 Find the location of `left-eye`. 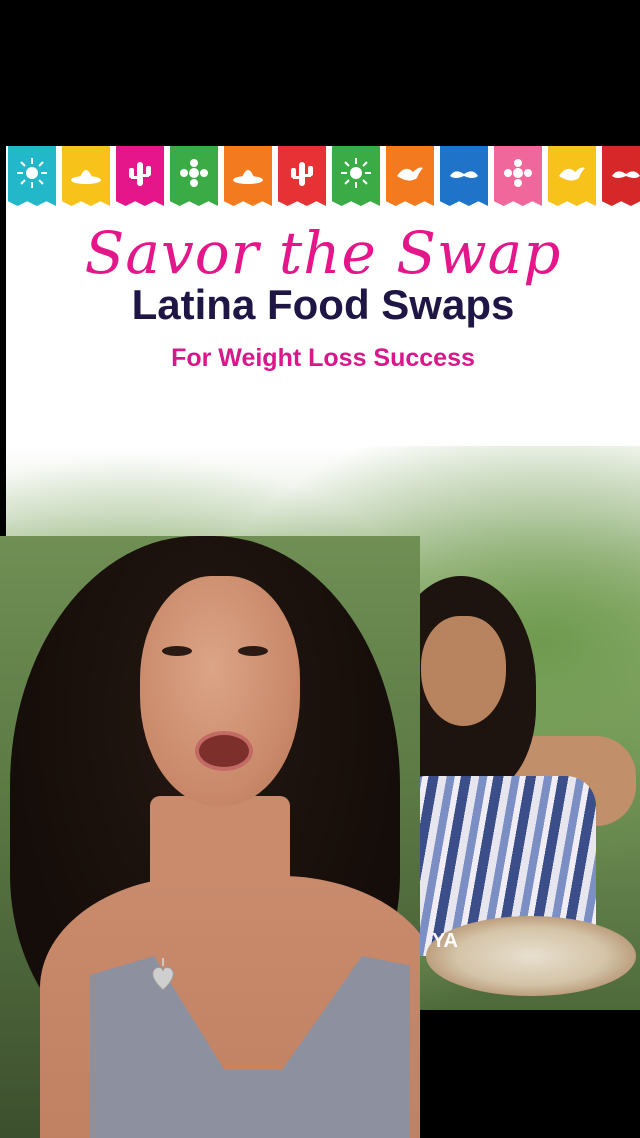

left-eye is located at coordinates (177, 651).